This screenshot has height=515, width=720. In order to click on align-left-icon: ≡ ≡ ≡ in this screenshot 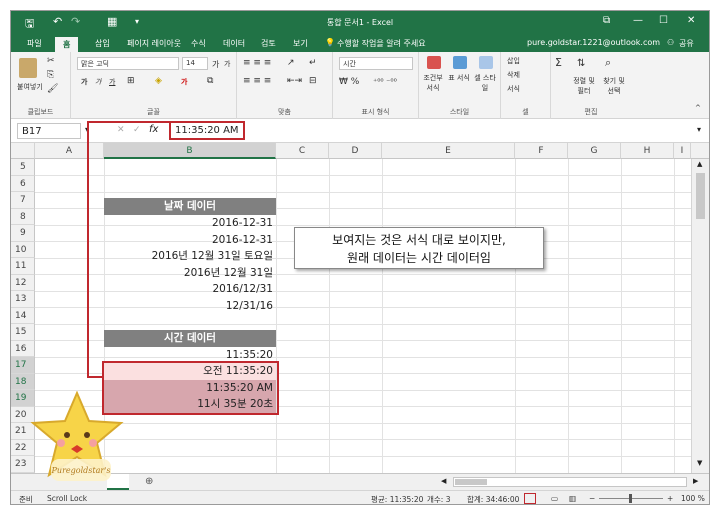, I will do `click(257, 81)`.